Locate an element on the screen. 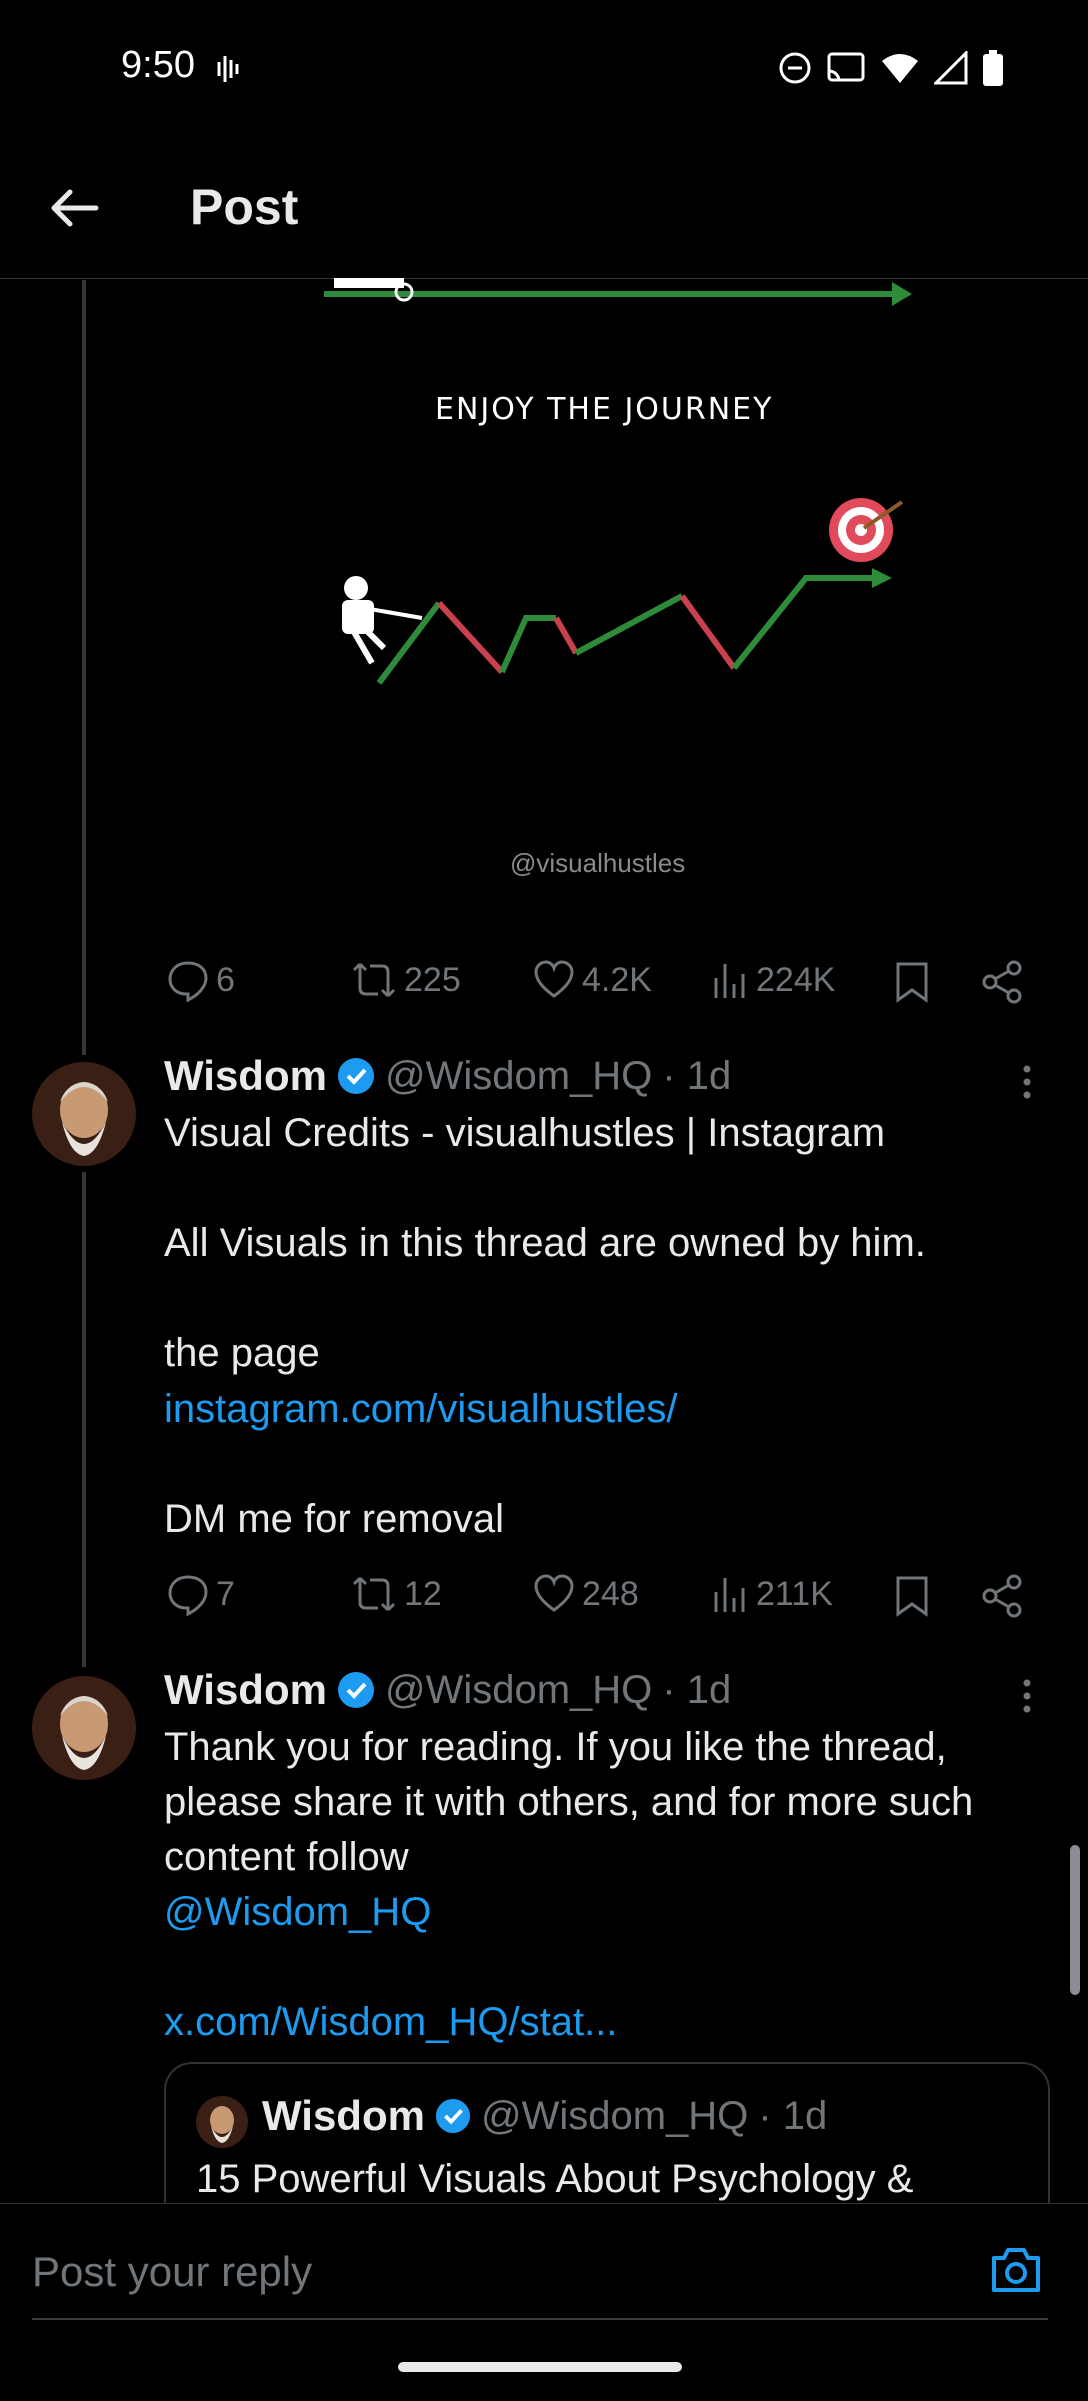 The width and height of the screenshot is (1088, 2401). quote-header: Wisdom @Wisdom_HQ · 1d is located at coordinates (544, 2116).